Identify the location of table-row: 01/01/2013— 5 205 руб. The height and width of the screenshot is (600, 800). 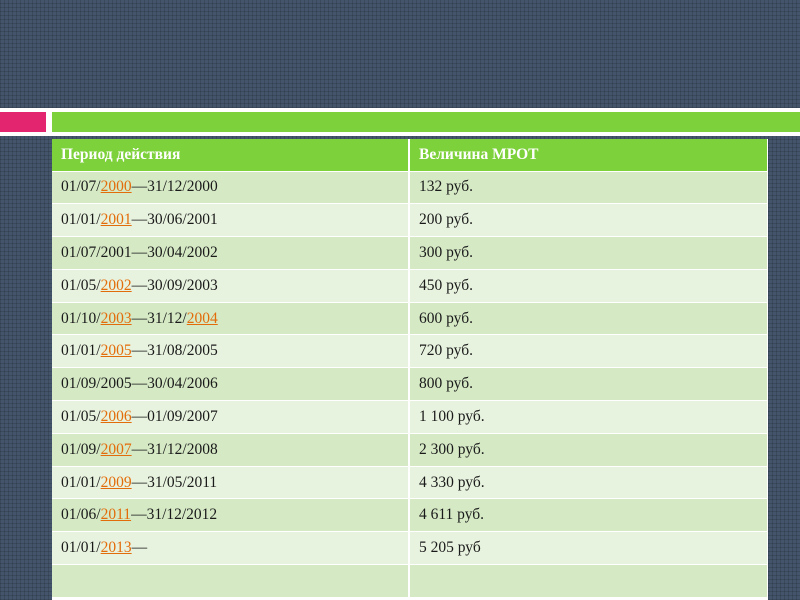
(410, 548).